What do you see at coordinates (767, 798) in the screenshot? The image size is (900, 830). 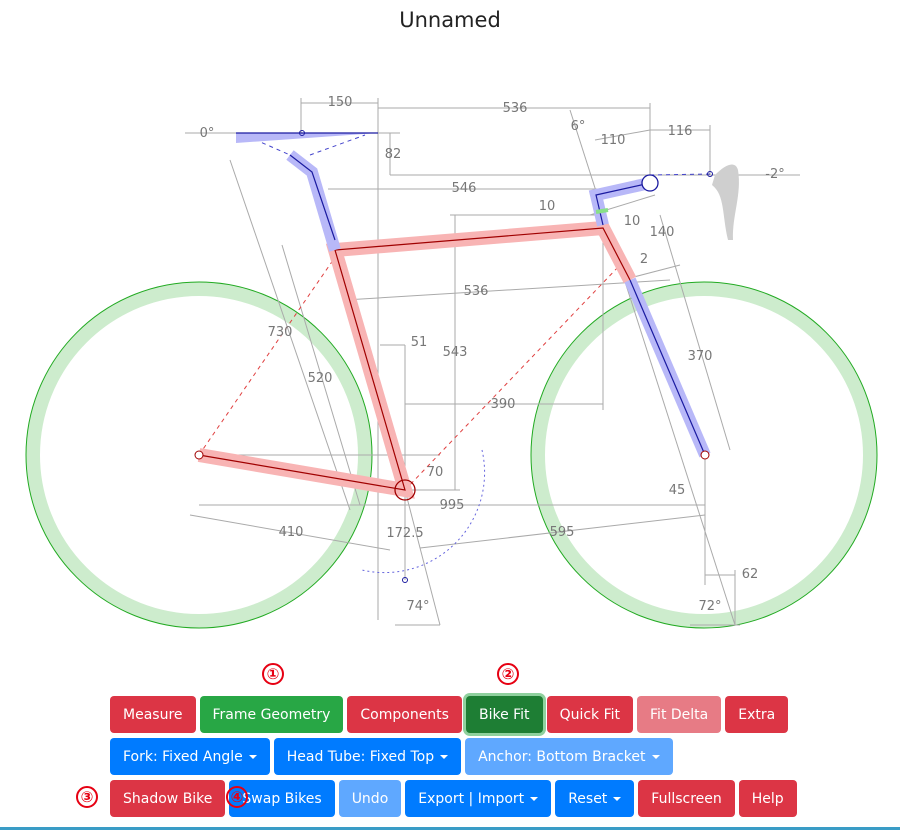 I see `help-button: Help` at bounding box center [767, 798].